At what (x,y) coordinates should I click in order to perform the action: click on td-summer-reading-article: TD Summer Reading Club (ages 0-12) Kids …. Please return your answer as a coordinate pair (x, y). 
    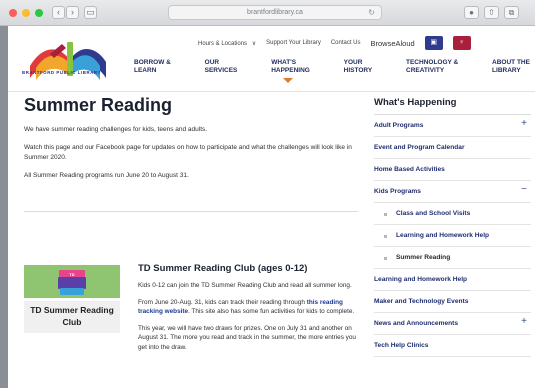
    Looking at the image, I should click on (249, 308).